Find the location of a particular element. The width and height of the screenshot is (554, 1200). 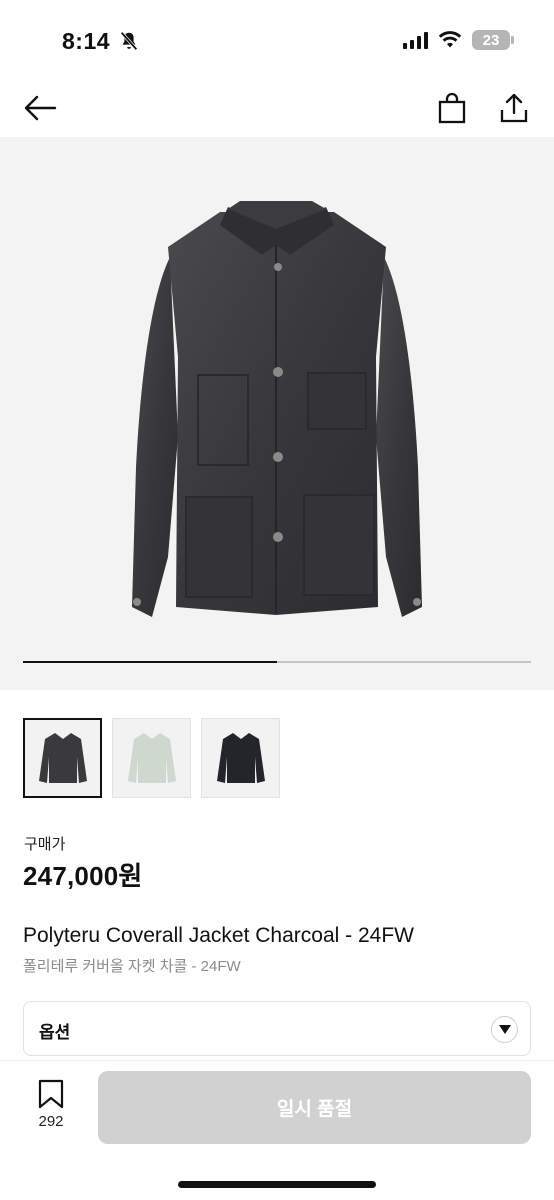

bookmark-button: 292 is located at coordinates (51, 1107).